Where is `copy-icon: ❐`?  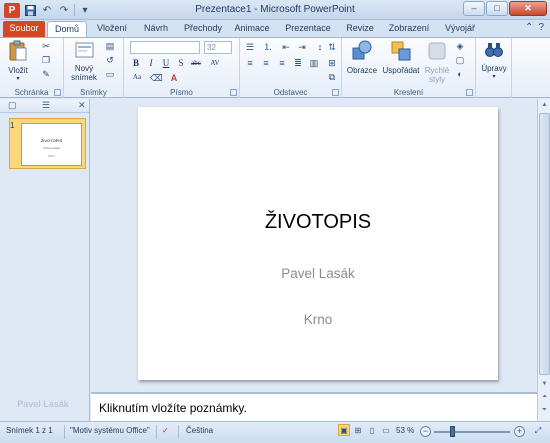 copy-icon: ❐ is located at coordinates (46, 60).